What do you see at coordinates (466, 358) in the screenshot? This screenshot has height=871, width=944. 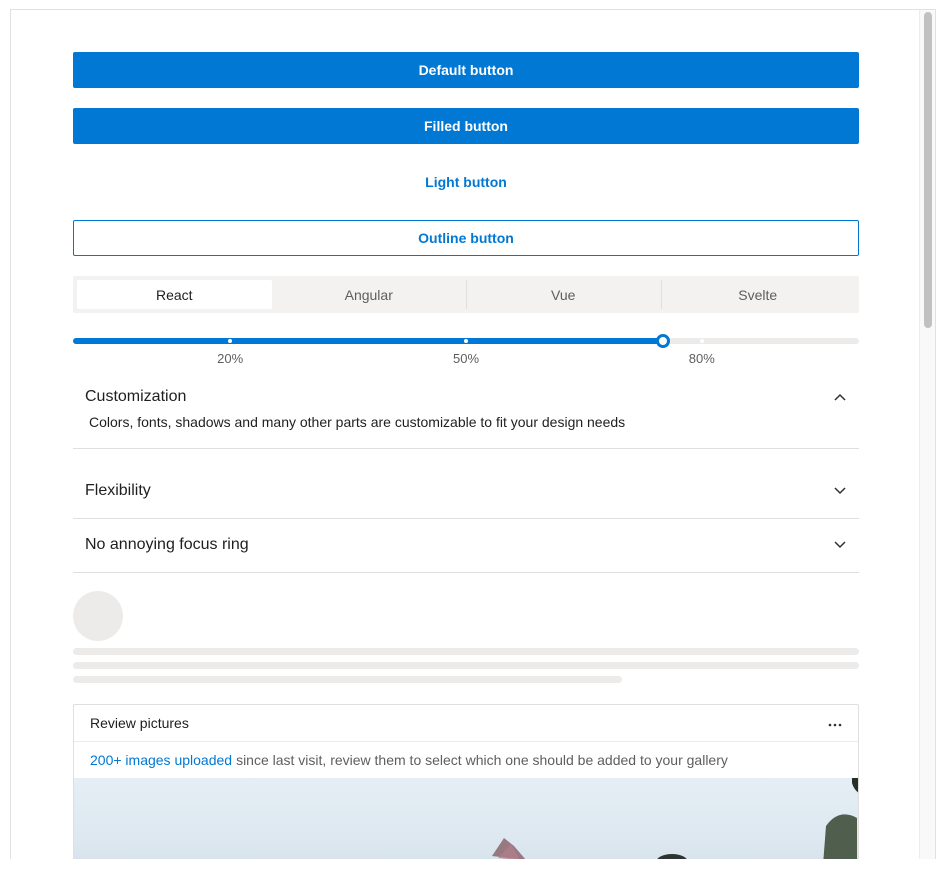 I see `slider-mark-label: 50%` at bounding box center [466, 358].